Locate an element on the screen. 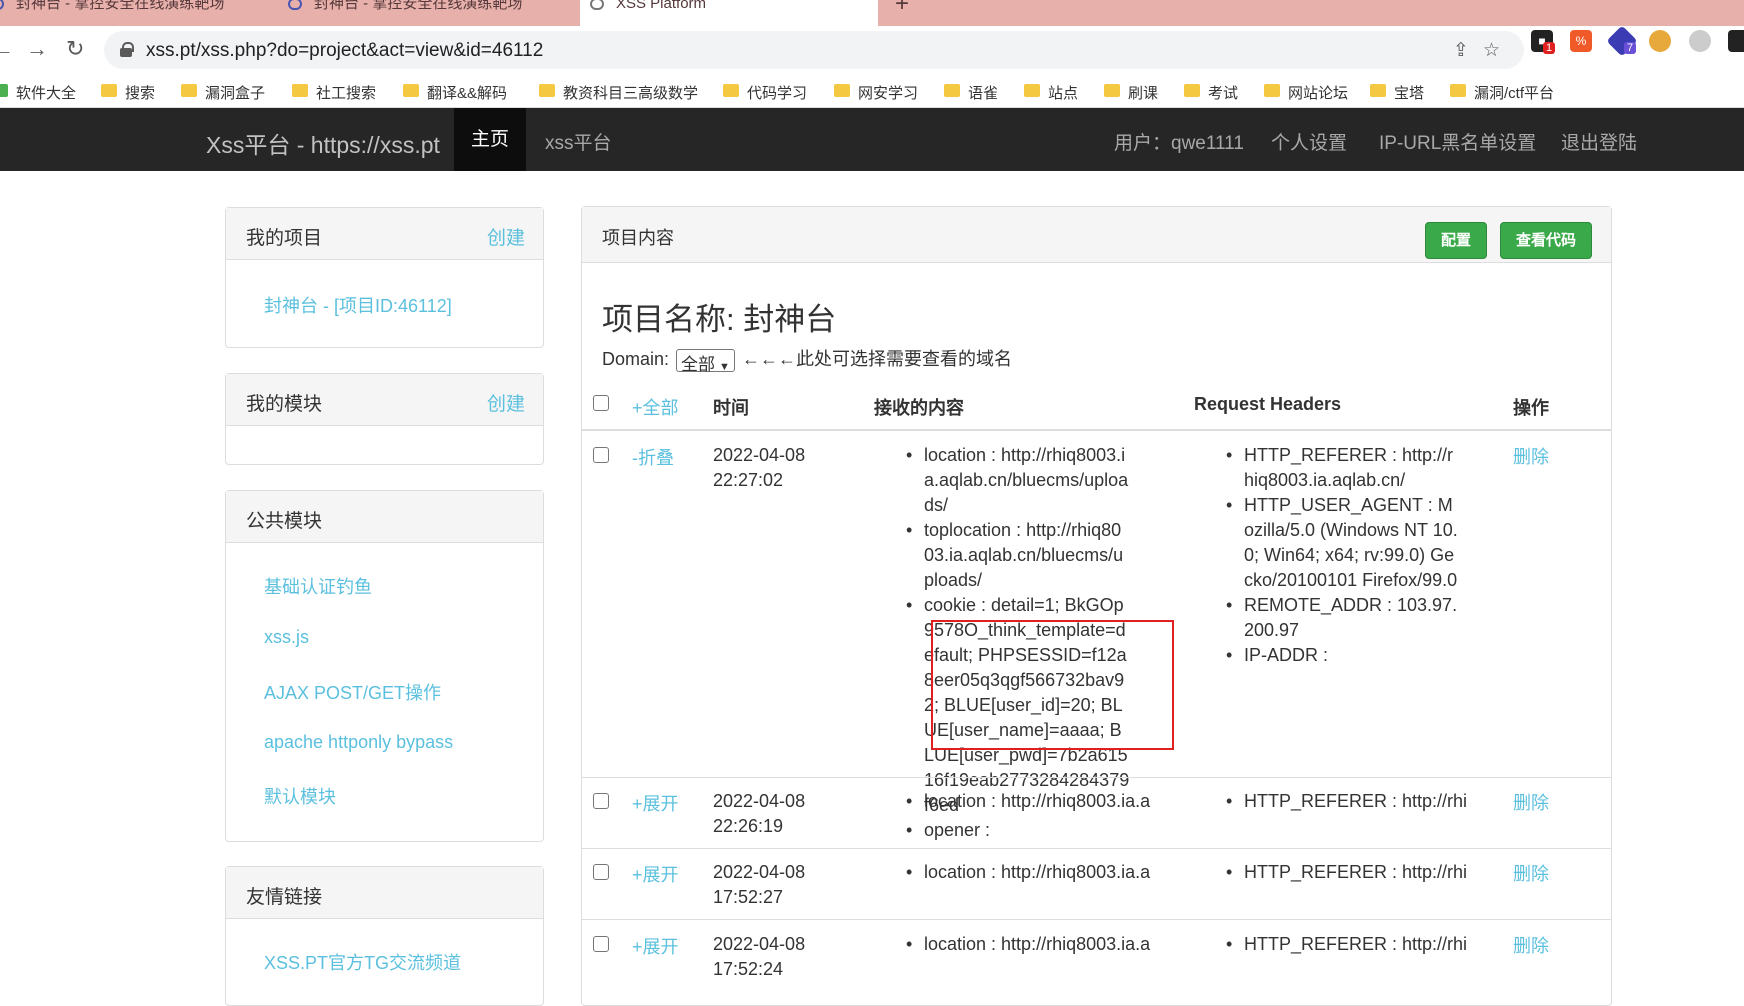  share-star-icons: ⇪☆ is located at coordinates (1483, 50).